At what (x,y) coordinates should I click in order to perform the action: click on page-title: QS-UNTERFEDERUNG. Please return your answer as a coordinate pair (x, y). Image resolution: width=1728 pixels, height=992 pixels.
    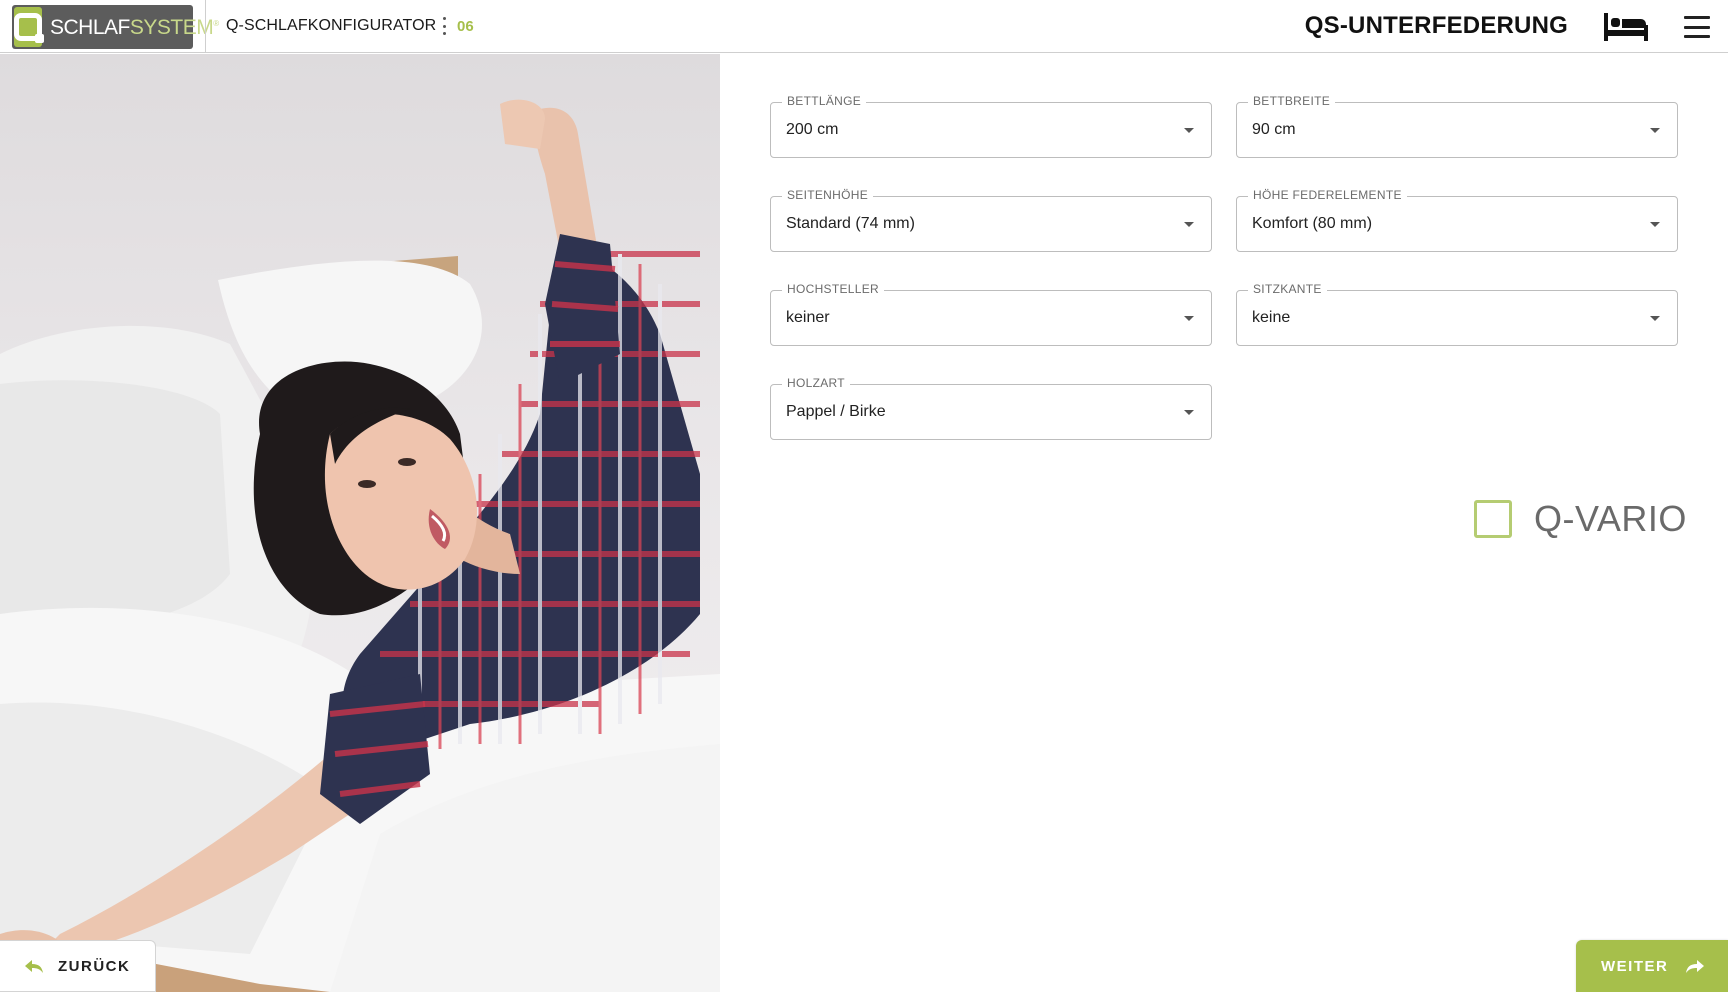
    Looking at the image, I should click on (1436, 25).